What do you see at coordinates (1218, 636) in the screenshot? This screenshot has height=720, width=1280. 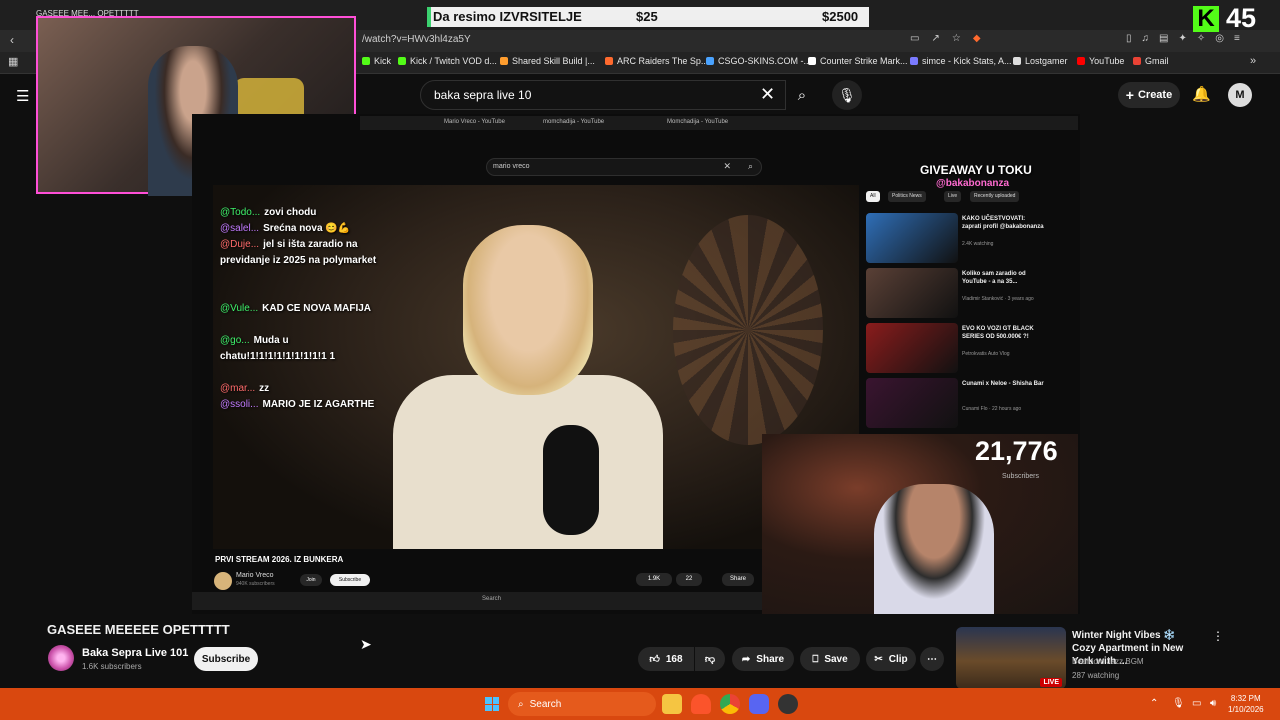 I see `more-vertical-icon: ⋮` at bounding box center [1218, 636].